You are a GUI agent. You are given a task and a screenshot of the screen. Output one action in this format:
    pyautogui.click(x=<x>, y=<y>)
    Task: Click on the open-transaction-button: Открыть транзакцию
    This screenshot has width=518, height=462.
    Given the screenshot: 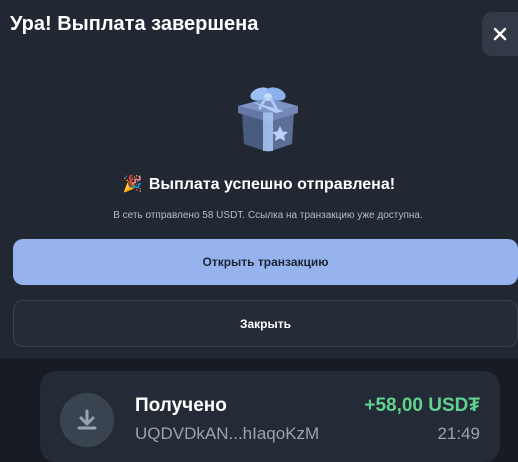 What is the action you would take?
    pyautogui.click(x=265, y=262)
    